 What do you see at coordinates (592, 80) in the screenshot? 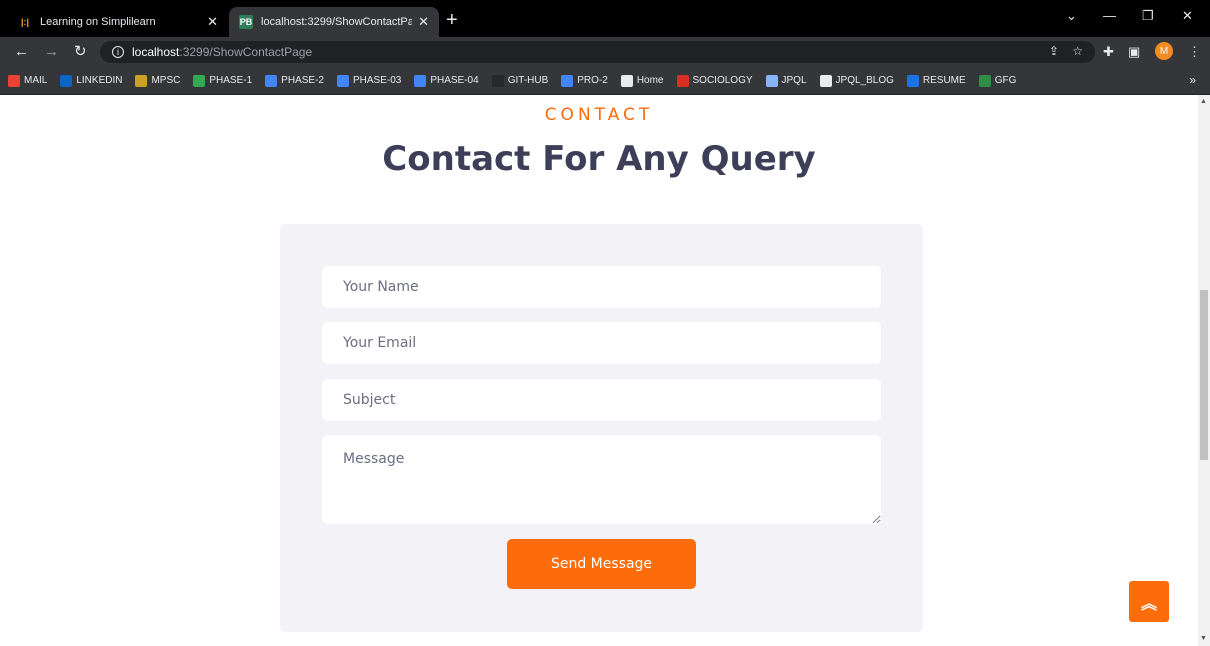
I see `bookmark-label: PRO-2` at bounding box center [592, 80].